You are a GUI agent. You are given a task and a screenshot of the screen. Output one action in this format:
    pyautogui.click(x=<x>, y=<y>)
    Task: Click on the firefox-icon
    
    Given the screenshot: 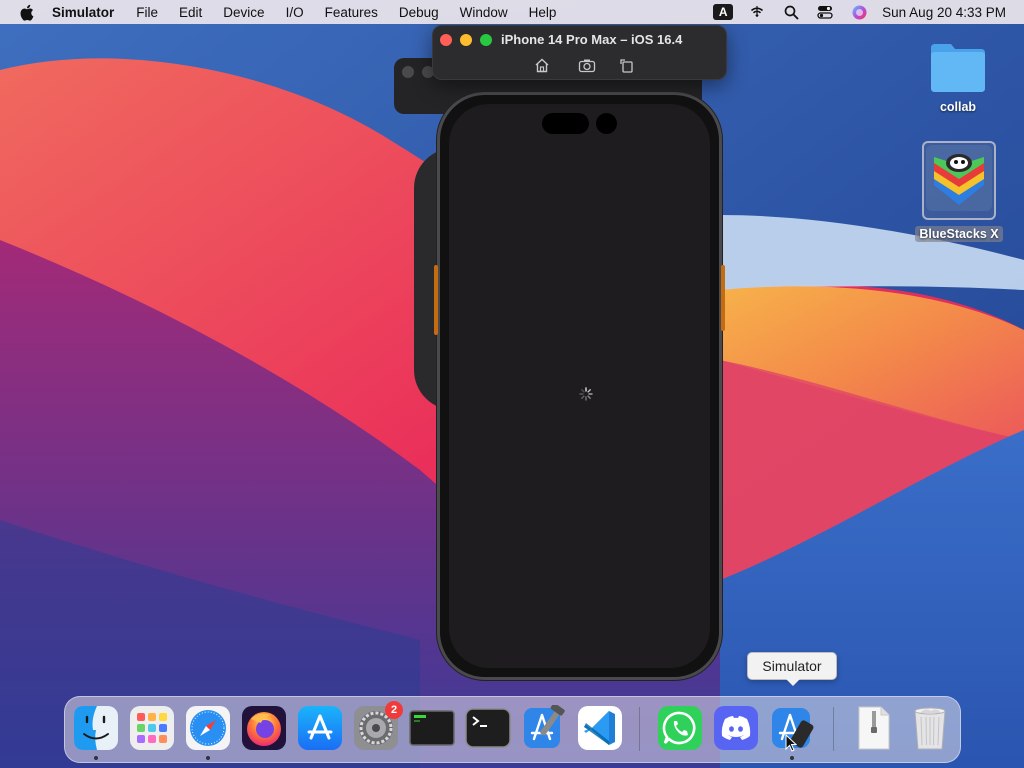 What is the action you would take?
    pyautogui.click(x=264, y=728)
    